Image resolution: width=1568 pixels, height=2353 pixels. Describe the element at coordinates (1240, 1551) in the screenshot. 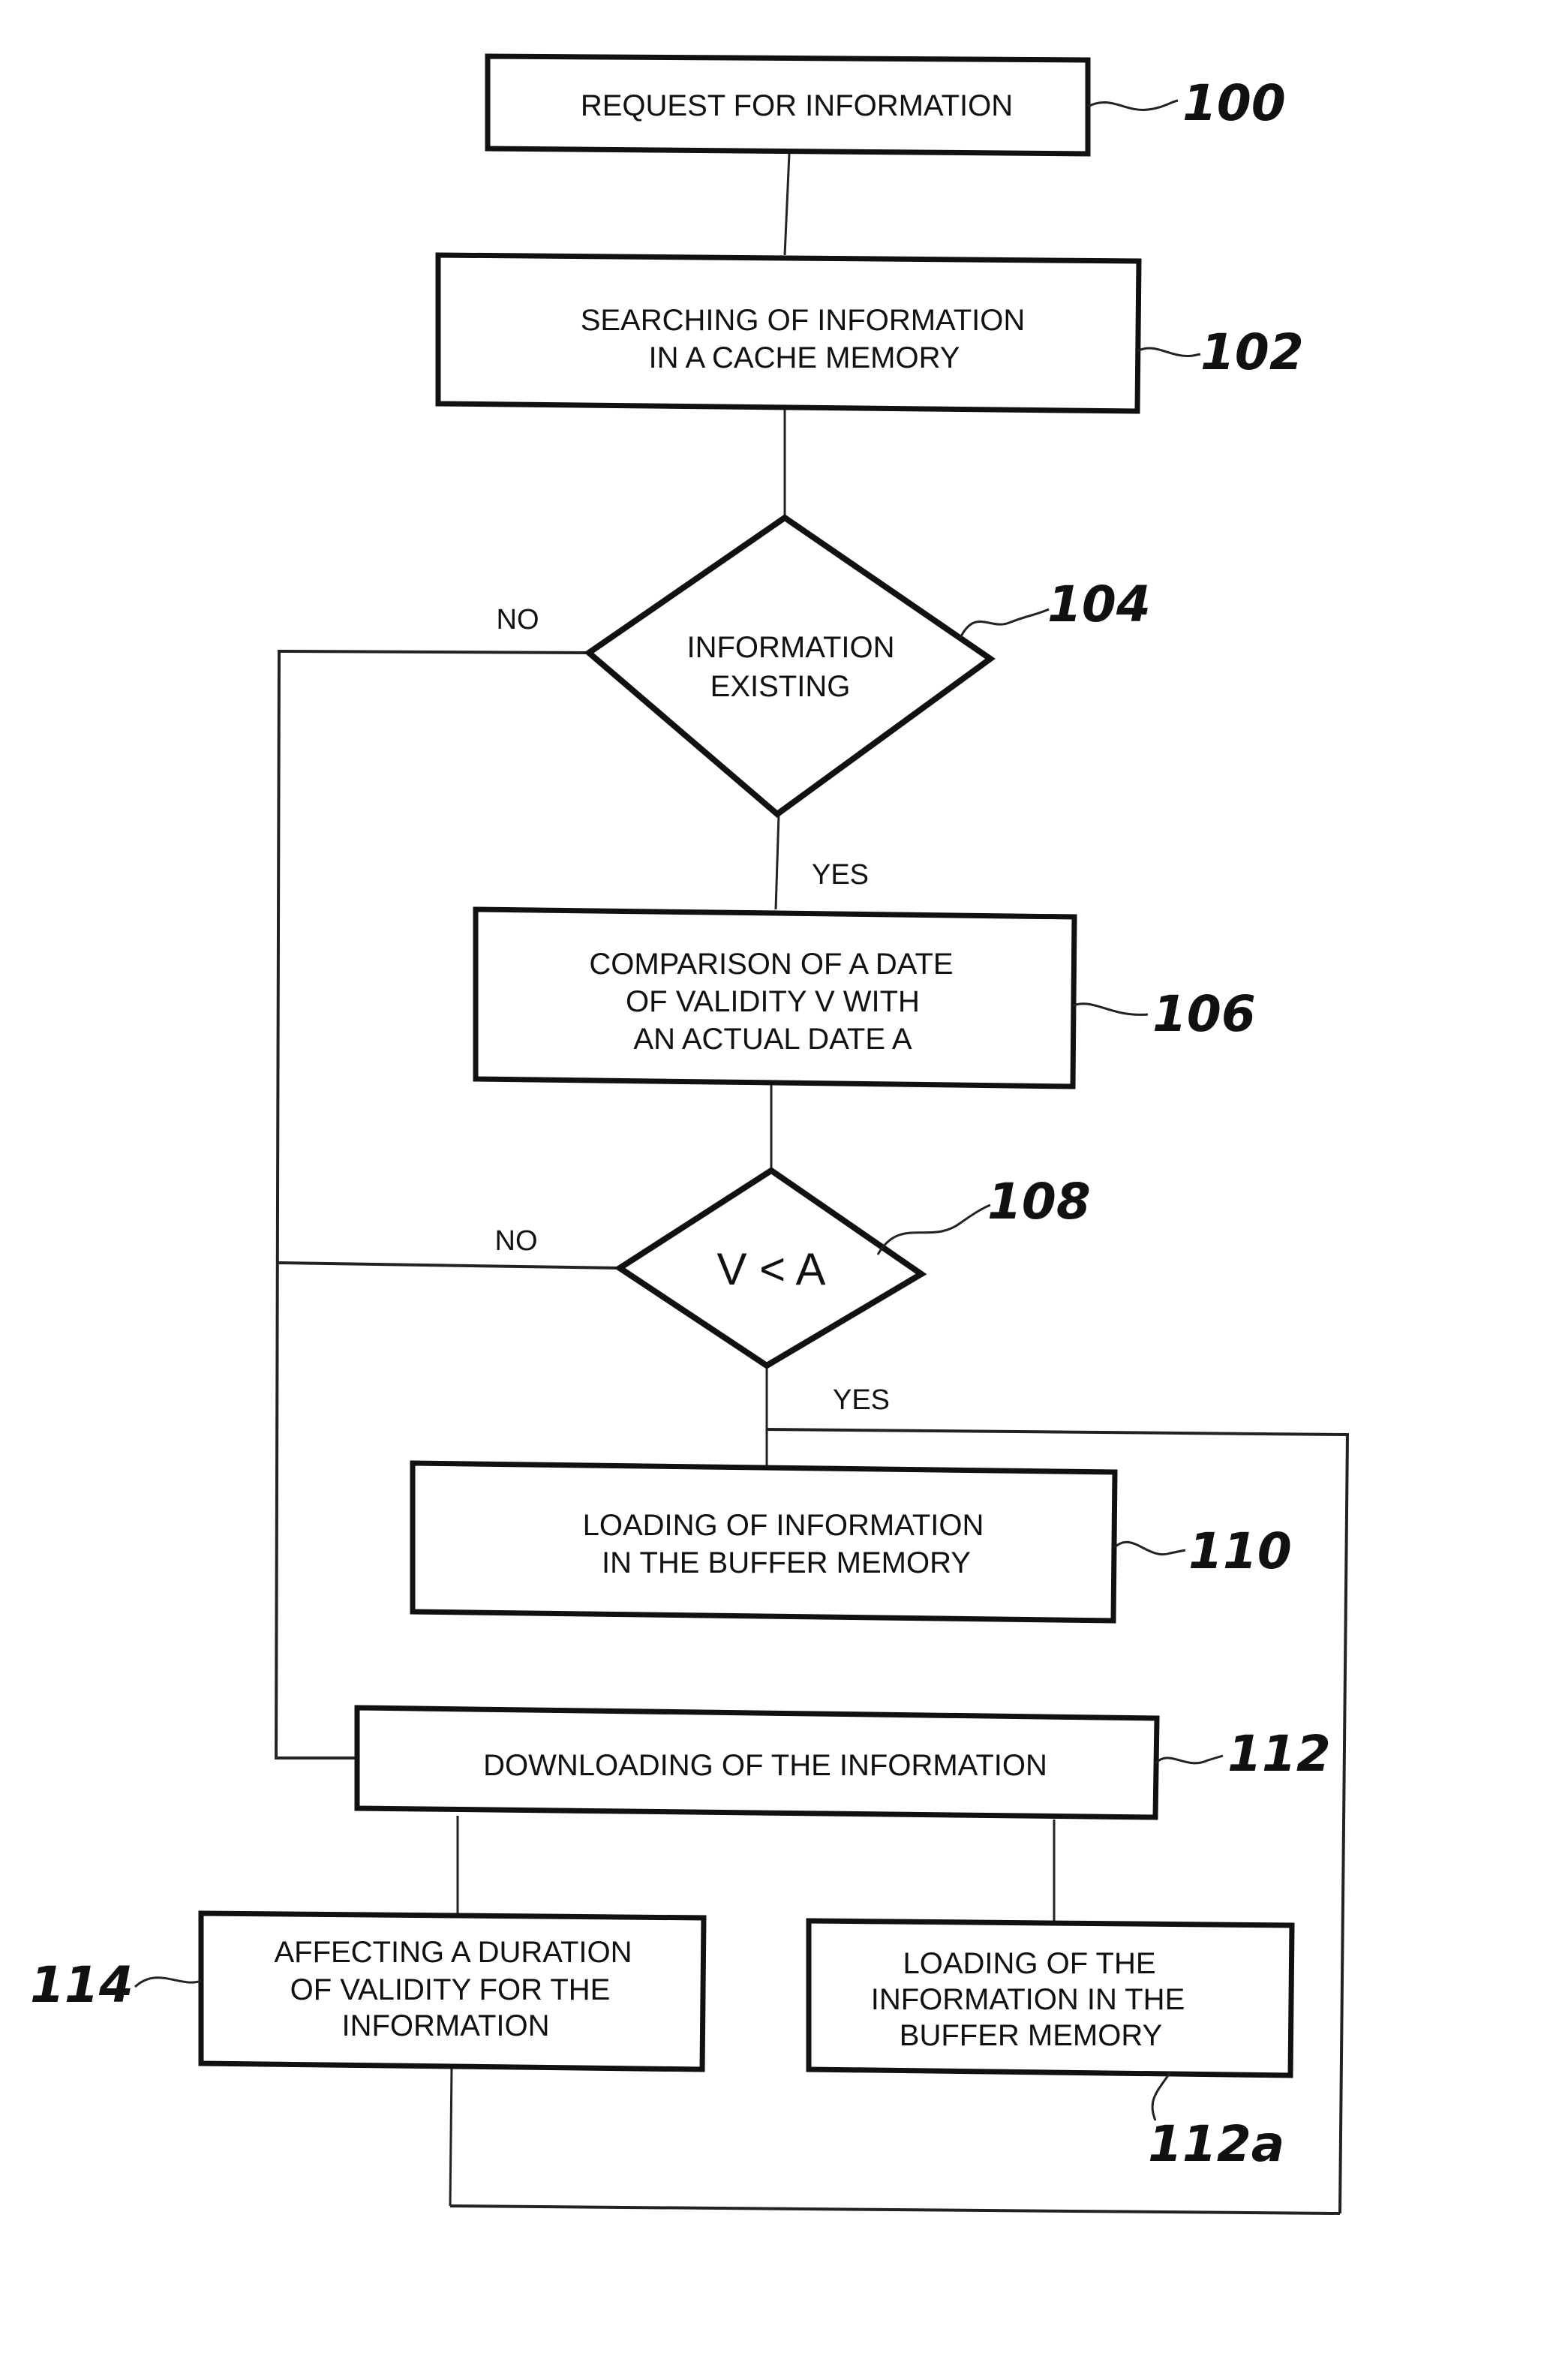

I see `ref-110: 110` at that location.